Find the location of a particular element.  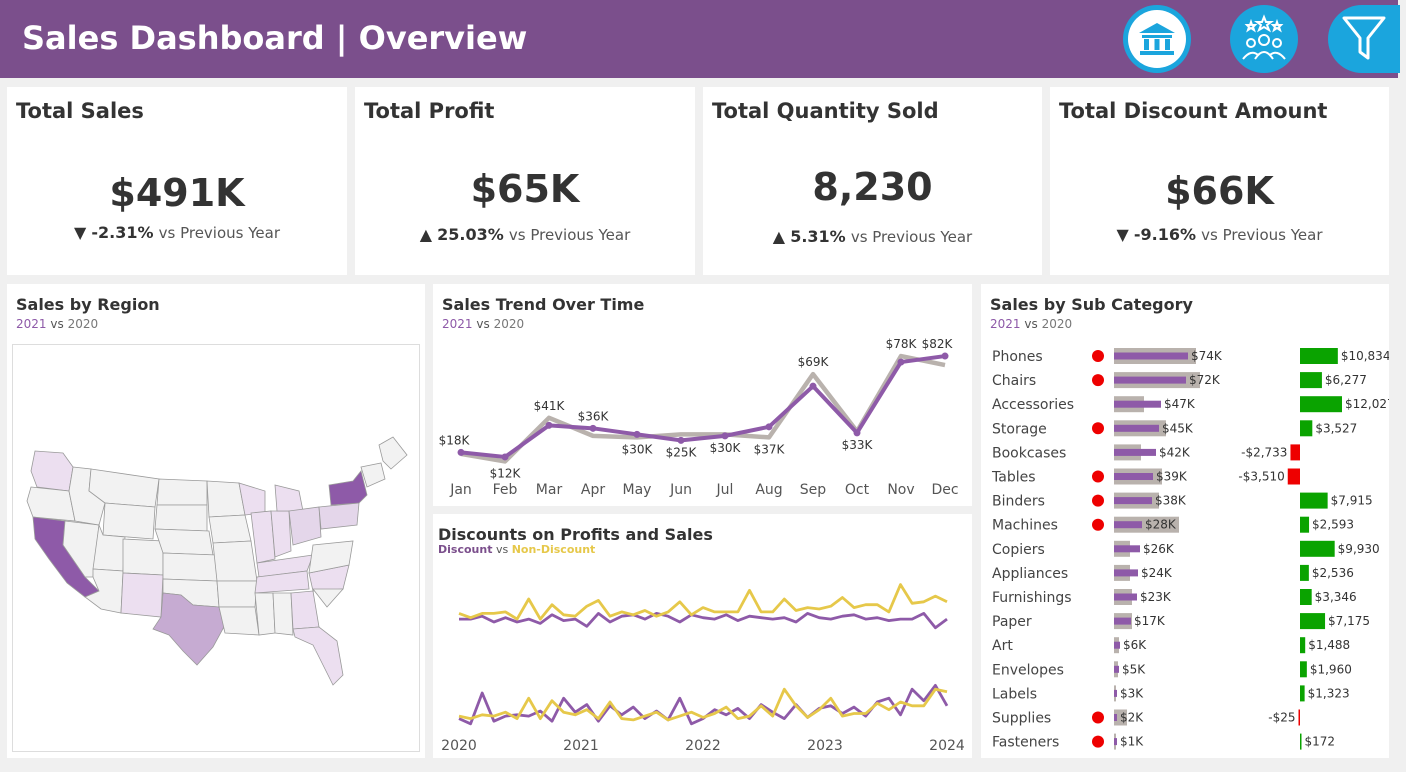

kpi-title: Total Discount Amount is located at coordinates (1193, 111).